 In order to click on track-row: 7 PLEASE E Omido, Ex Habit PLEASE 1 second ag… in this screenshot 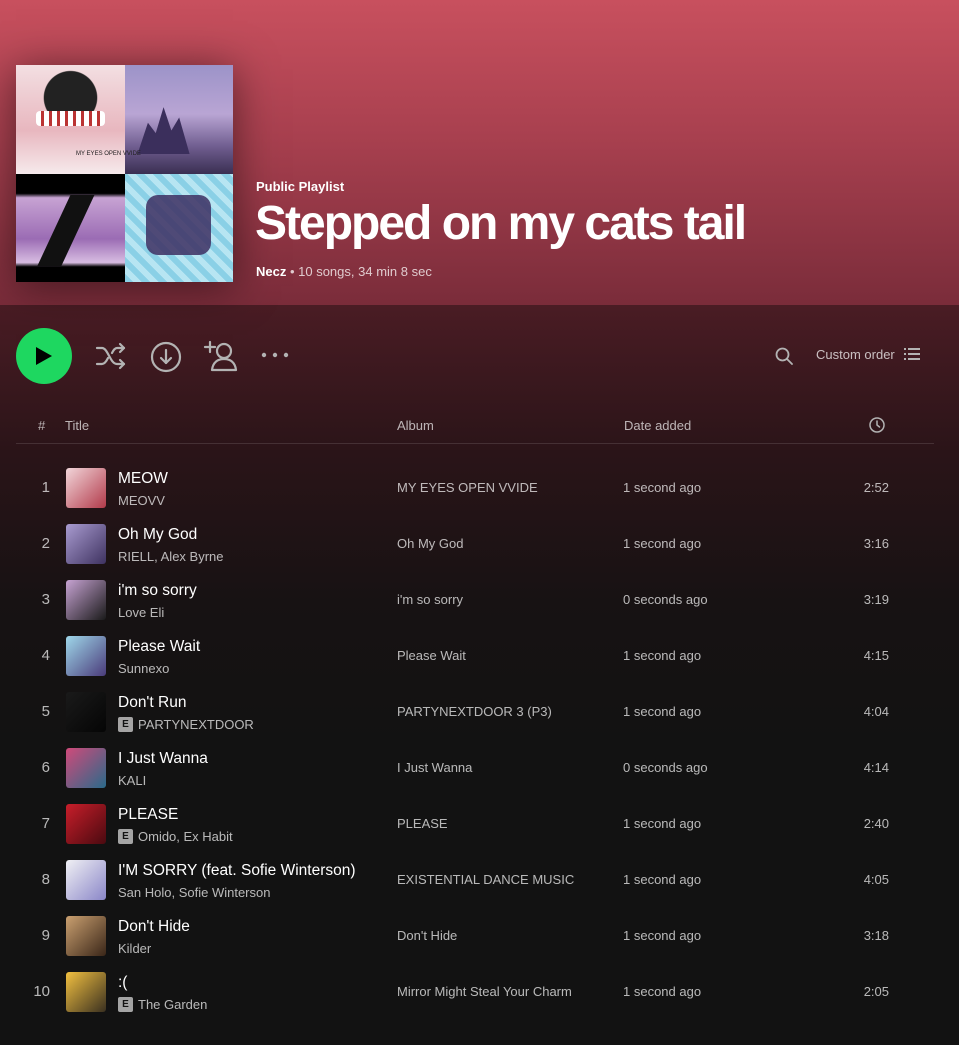, I will do `click(475, 824)`.